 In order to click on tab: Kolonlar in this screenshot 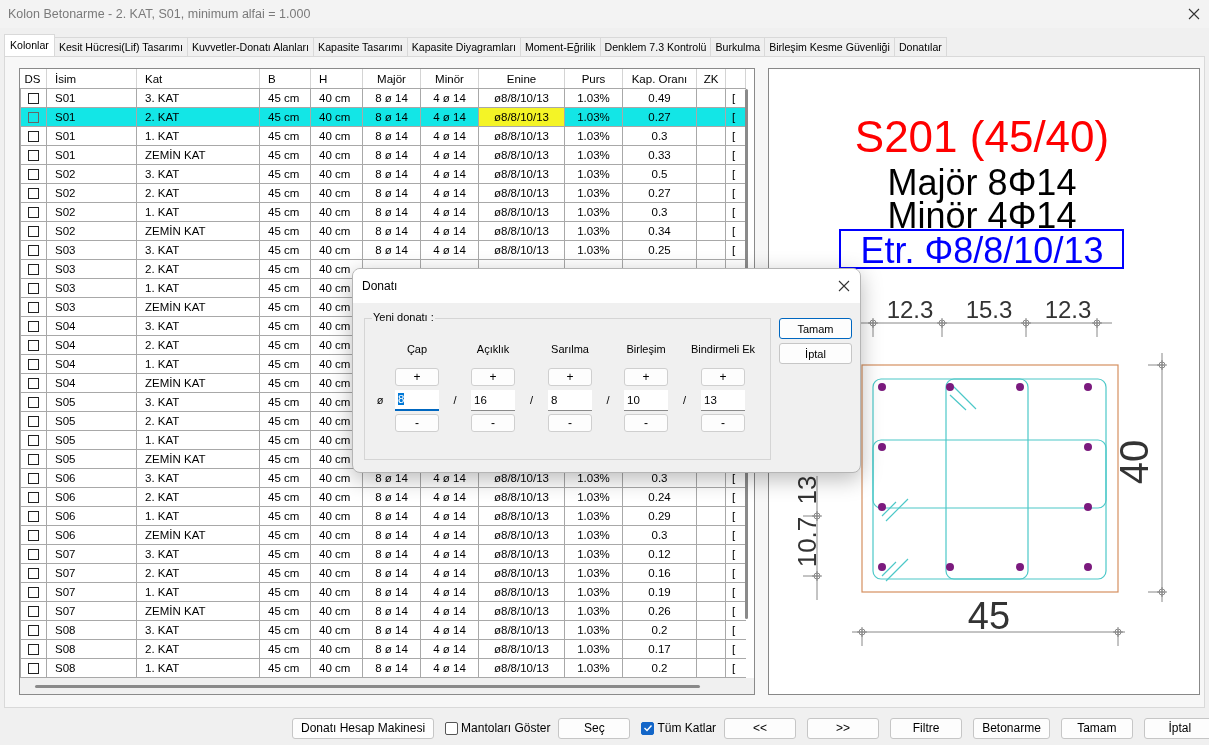, I will do `click(29, 45)`.